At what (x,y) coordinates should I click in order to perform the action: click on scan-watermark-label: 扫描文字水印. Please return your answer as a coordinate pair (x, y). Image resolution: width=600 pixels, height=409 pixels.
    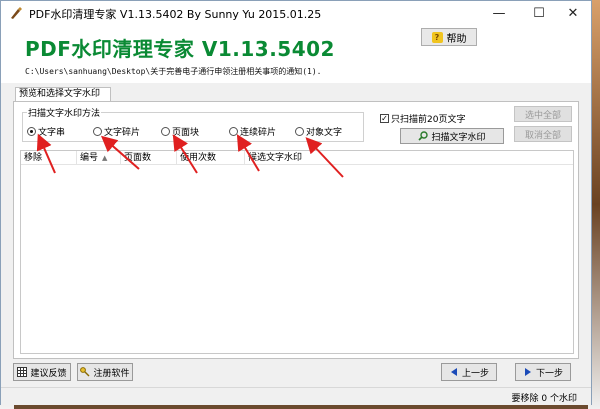
    Looking at the image, I should click on (458, 137).